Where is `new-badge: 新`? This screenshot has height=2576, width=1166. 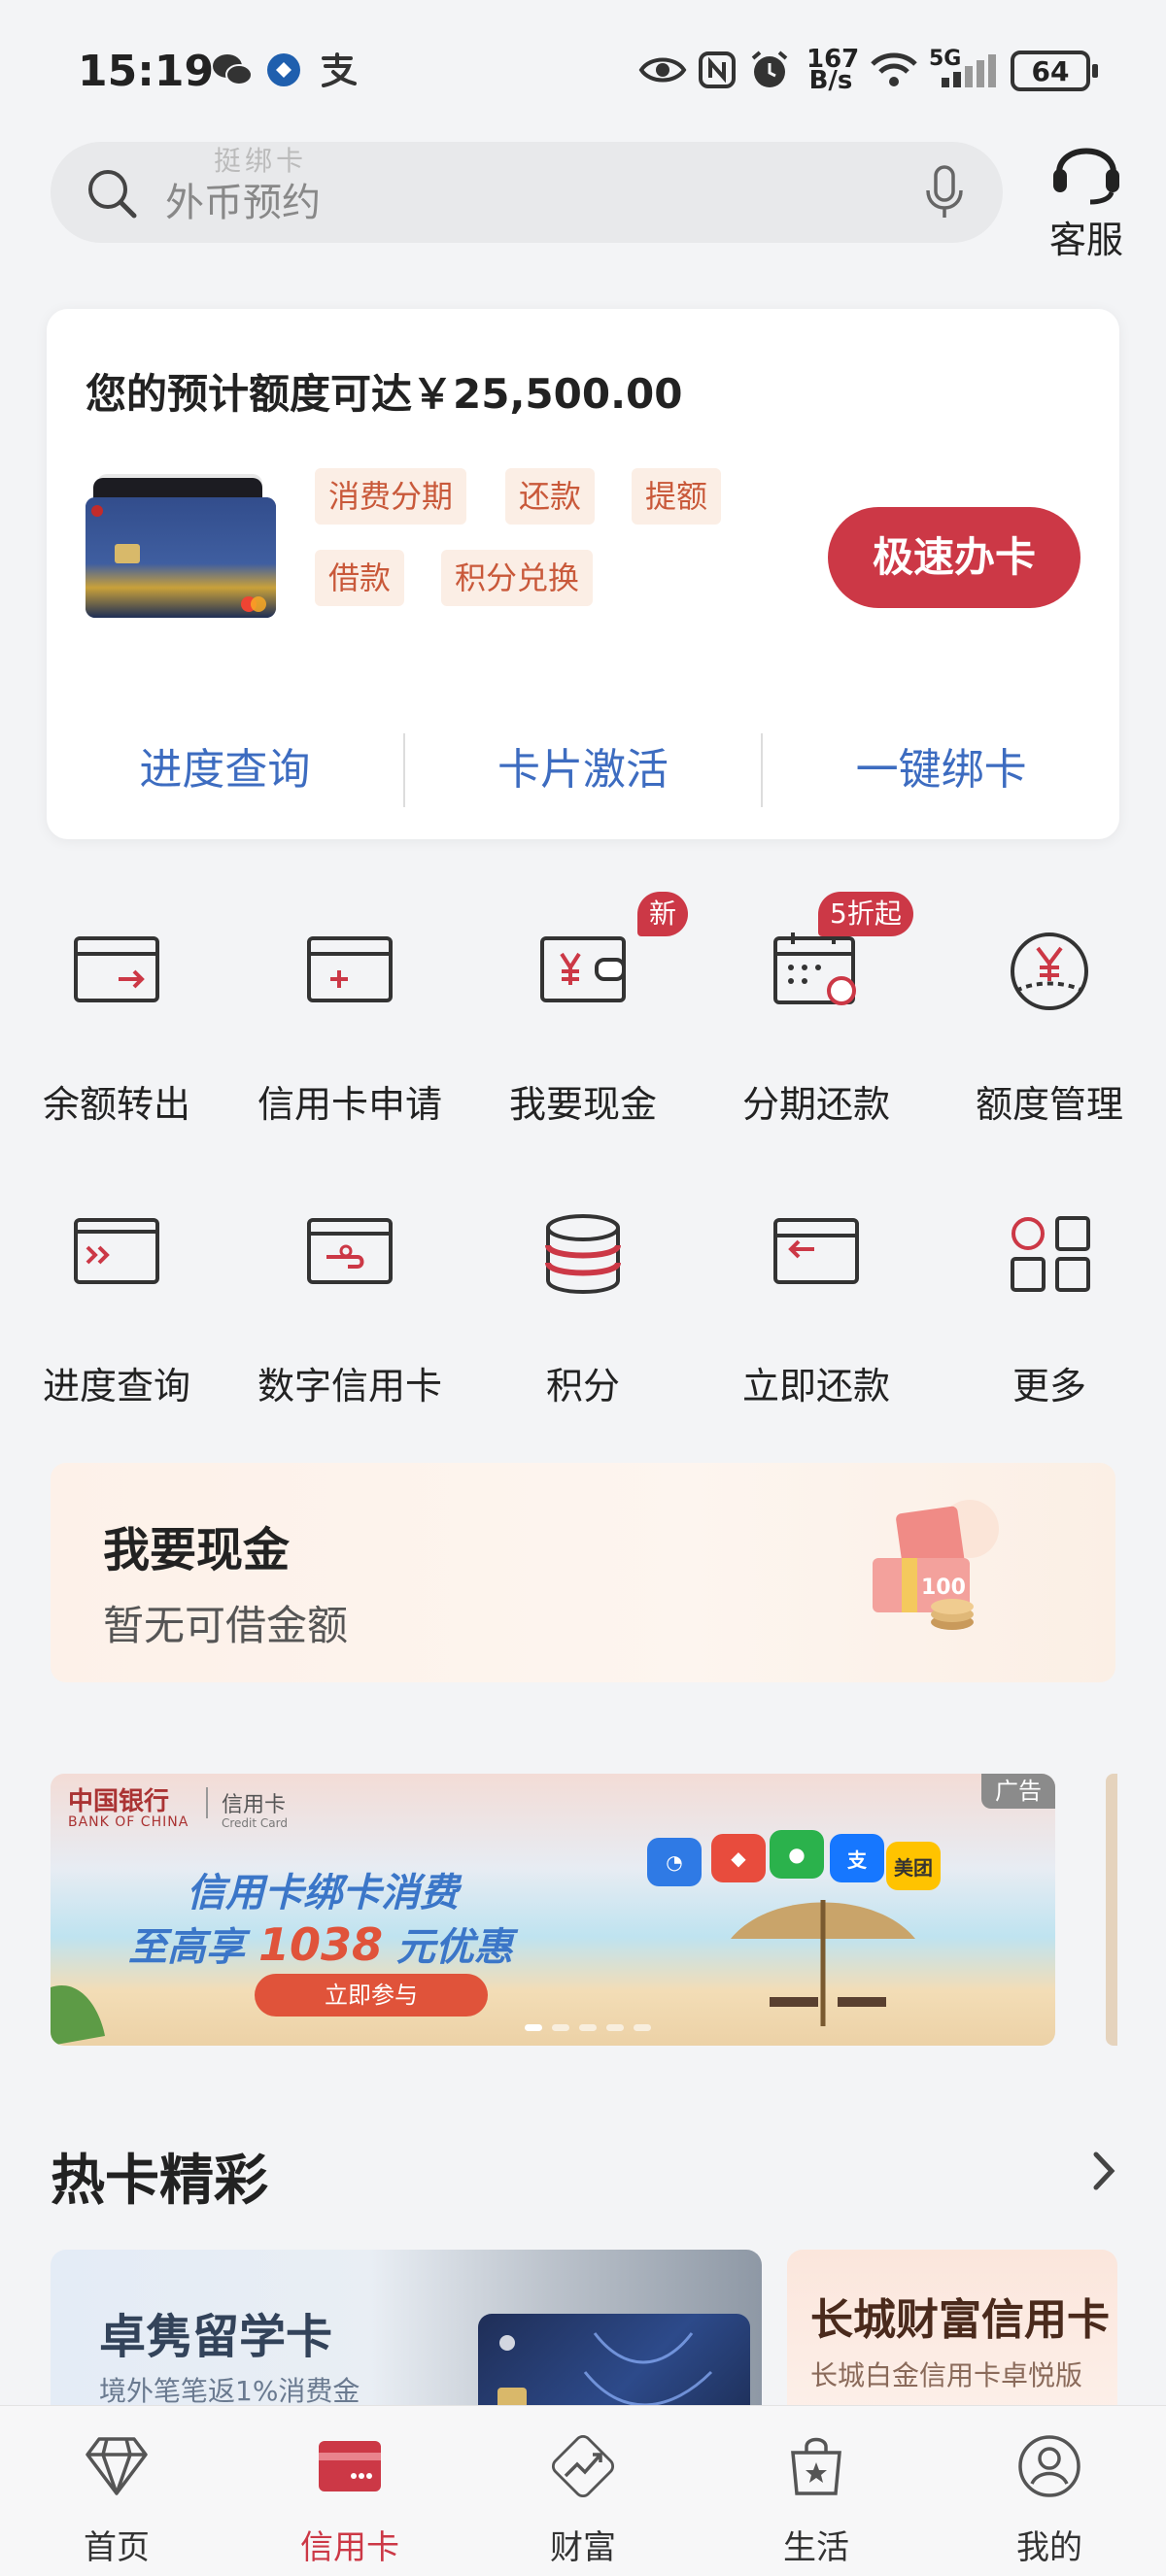
new-badge: 新 is located at coordinates (663, 914).